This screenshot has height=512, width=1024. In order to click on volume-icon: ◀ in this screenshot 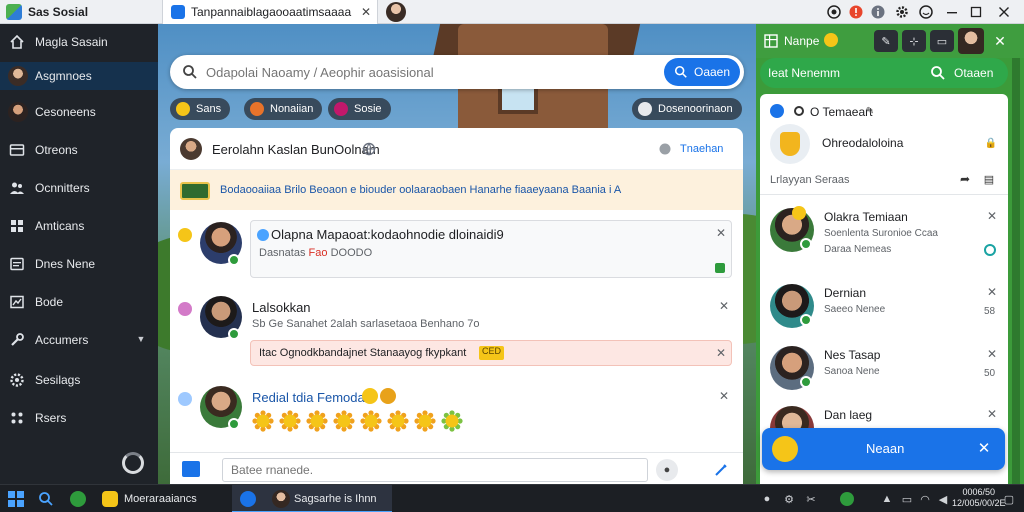, I will do `click(943, 499)`.